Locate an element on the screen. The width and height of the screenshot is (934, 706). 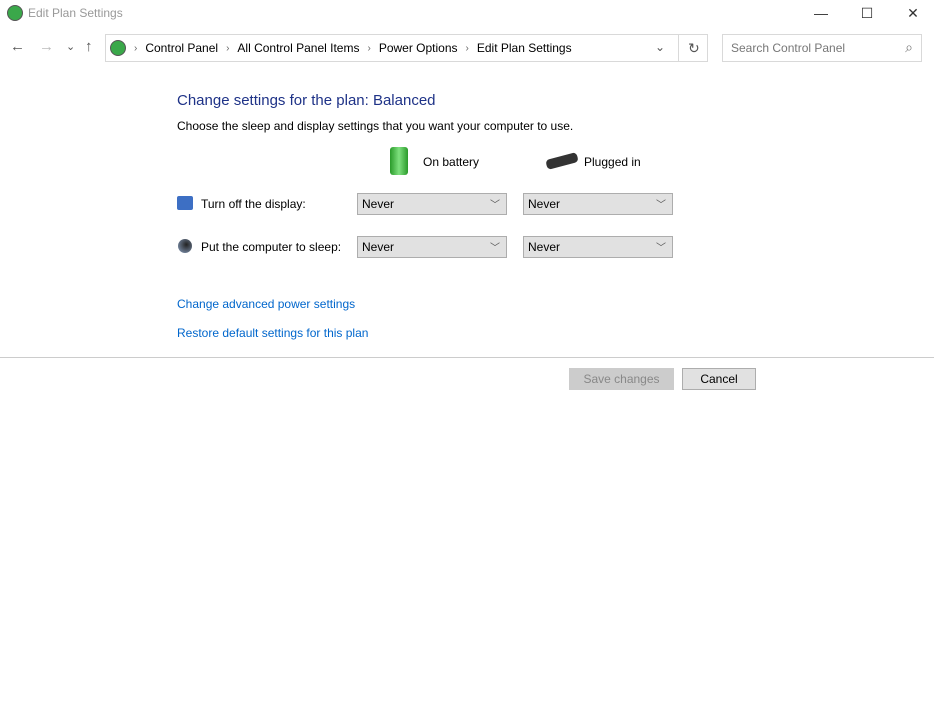
breadcrumb-item: Power Options is located at coordinates (418, 48).